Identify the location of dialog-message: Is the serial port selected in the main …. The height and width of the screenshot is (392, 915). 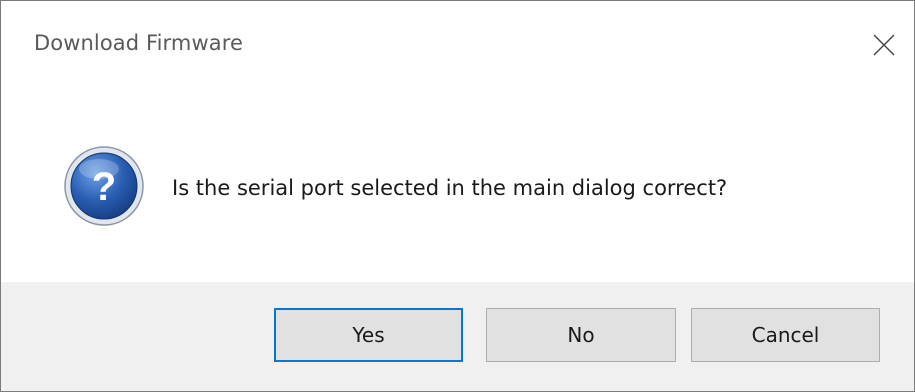
(450, 188).